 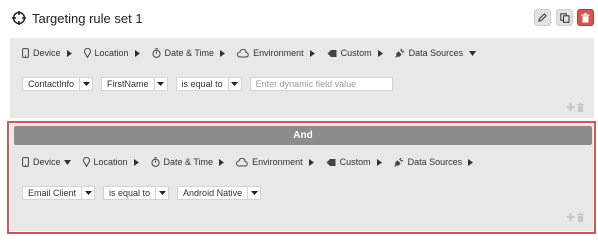 What do you see at coordinates (134, 84) in the screenshot?
I see `subfield-select: FirstName` at bounding box center [134, 84].